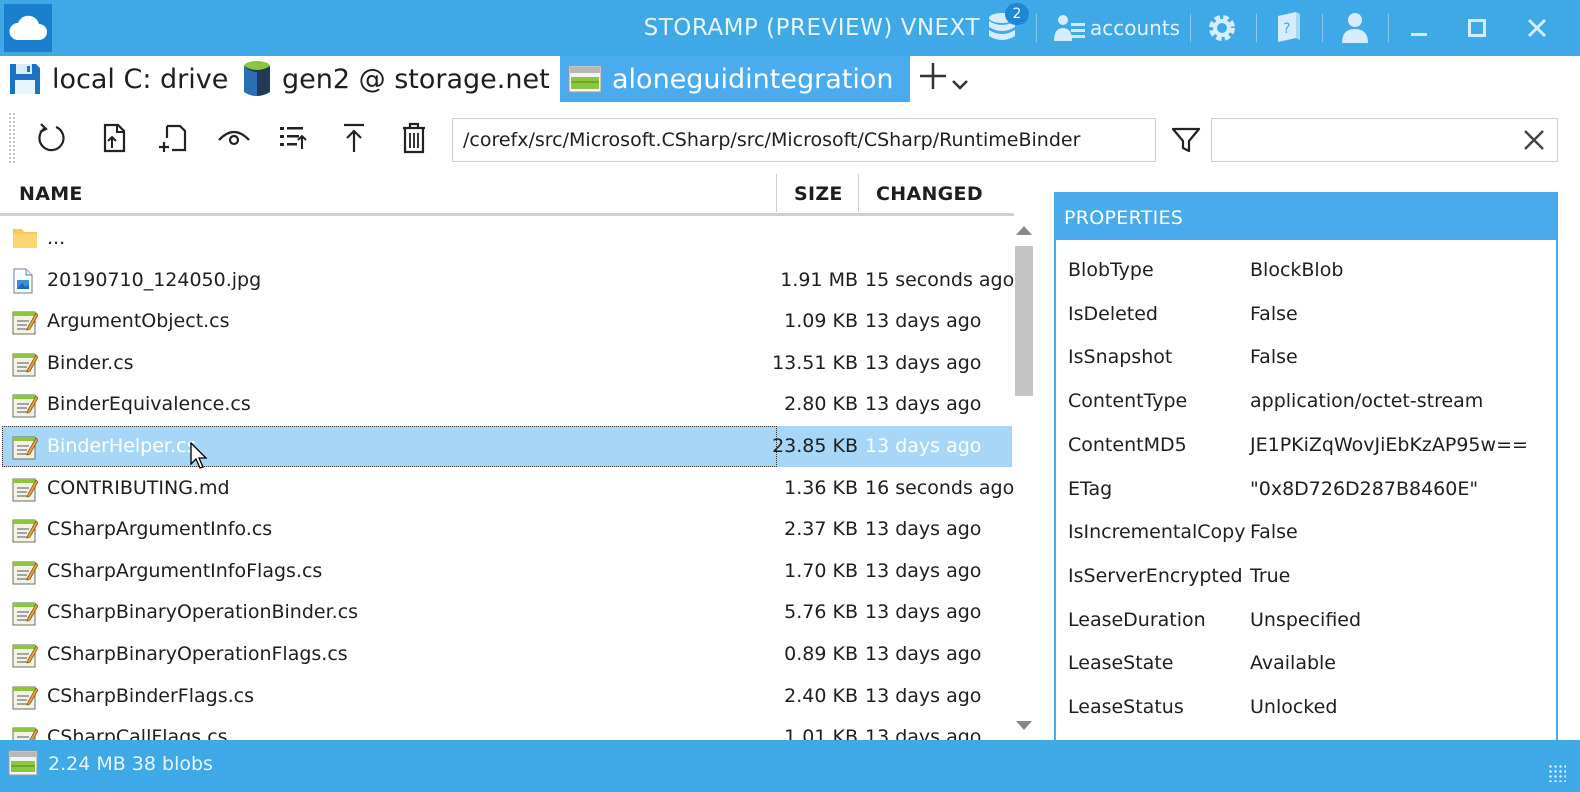 This screenshot has height=792, width=1580. What do you see at coordinates (1364, 488) in the screenshot?
I see `property-value: "0x8D726D287B8460E"` at bounding box center [1364, 488].